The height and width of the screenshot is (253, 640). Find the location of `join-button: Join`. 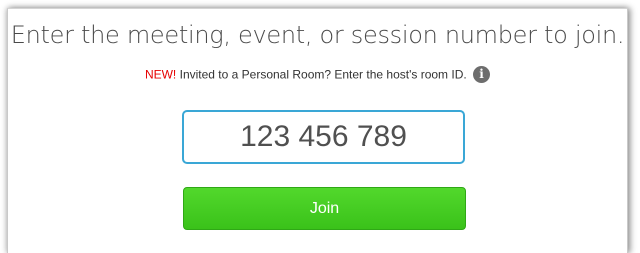

join-button: Join is located at coordinates (324, 208).